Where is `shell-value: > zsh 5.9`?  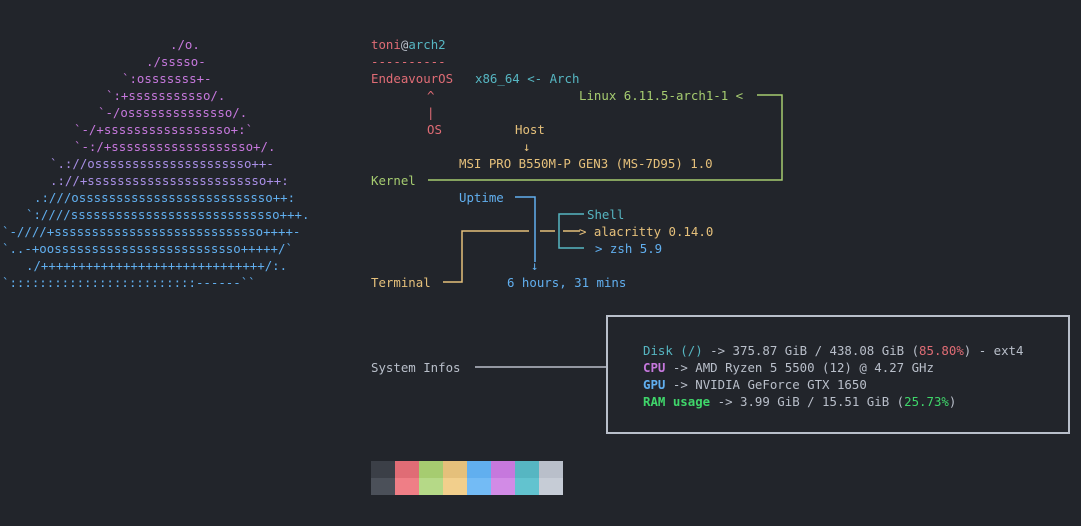
shell-value: > zsh 5.9 is located at coordinates (629, 248).